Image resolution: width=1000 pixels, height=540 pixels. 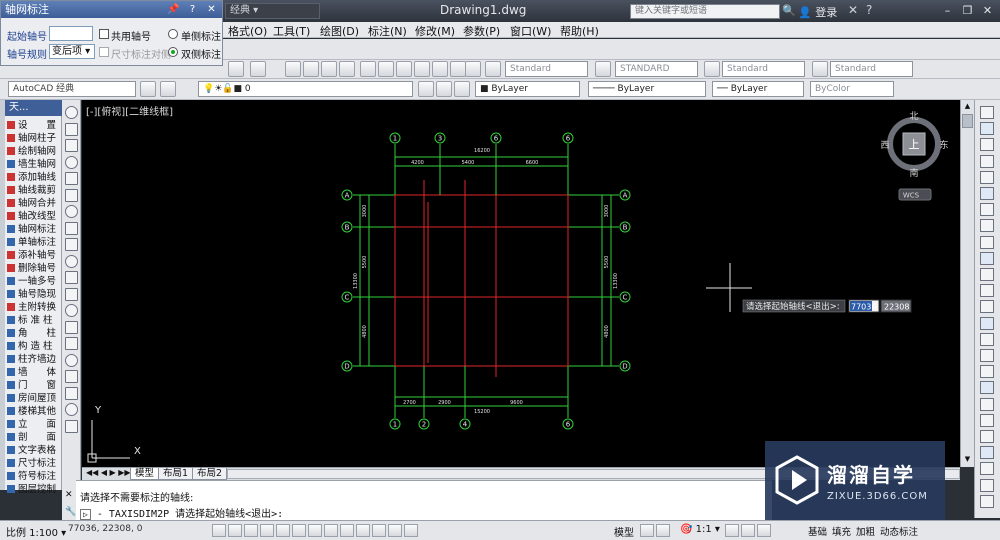 What do you see at coordinates (546, 69) in the screenshot?
I see `text-style-dropdown: Standard` at bounding box center [546, 69].